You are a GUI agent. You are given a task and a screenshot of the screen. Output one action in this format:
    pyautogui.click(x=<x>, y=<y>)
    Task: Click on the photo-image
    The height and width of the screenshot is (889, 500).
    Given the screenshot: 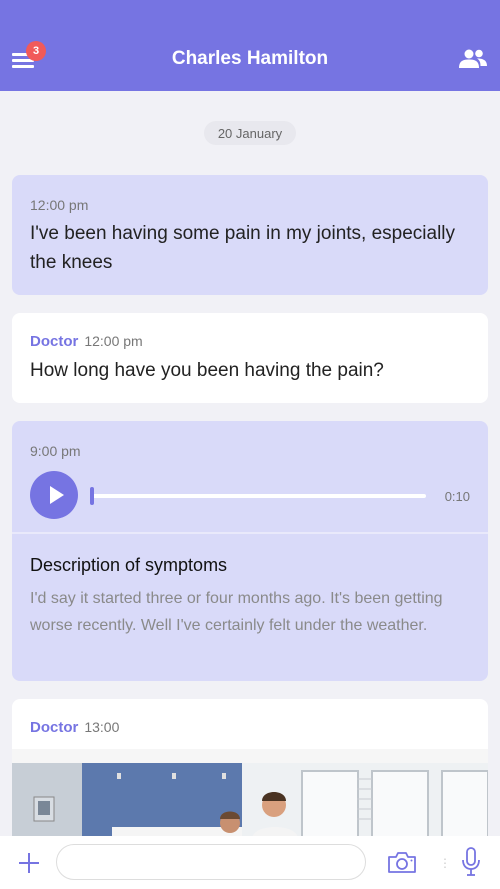 What is the action you would take?
    pyautogui.click(x=250, y=794)
    